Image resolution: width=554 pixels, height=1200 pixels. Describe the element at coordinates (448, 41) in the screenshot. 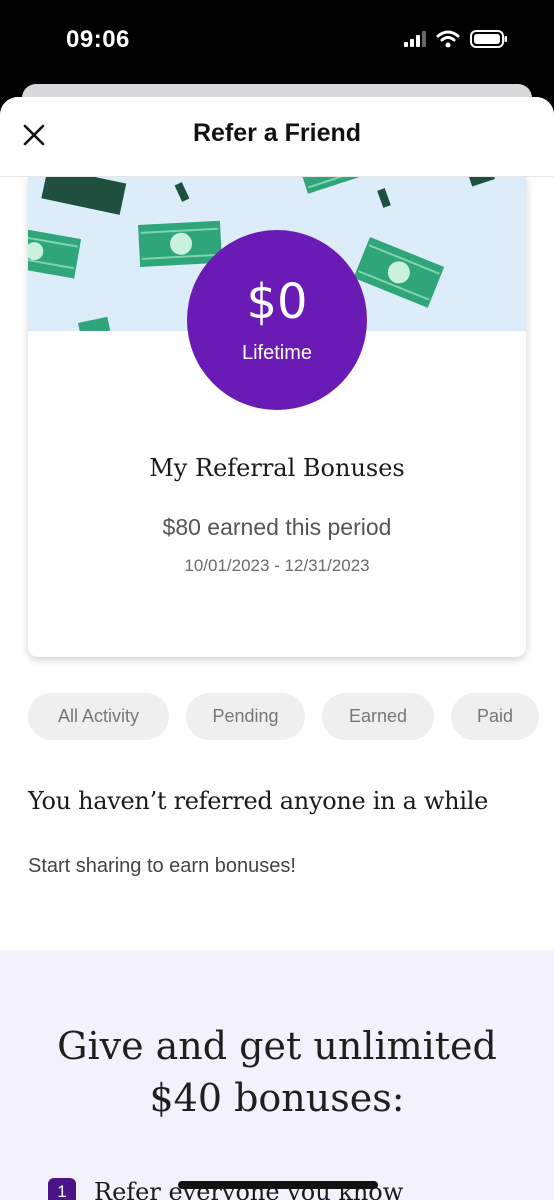

I see `wifi-icon` at that location.